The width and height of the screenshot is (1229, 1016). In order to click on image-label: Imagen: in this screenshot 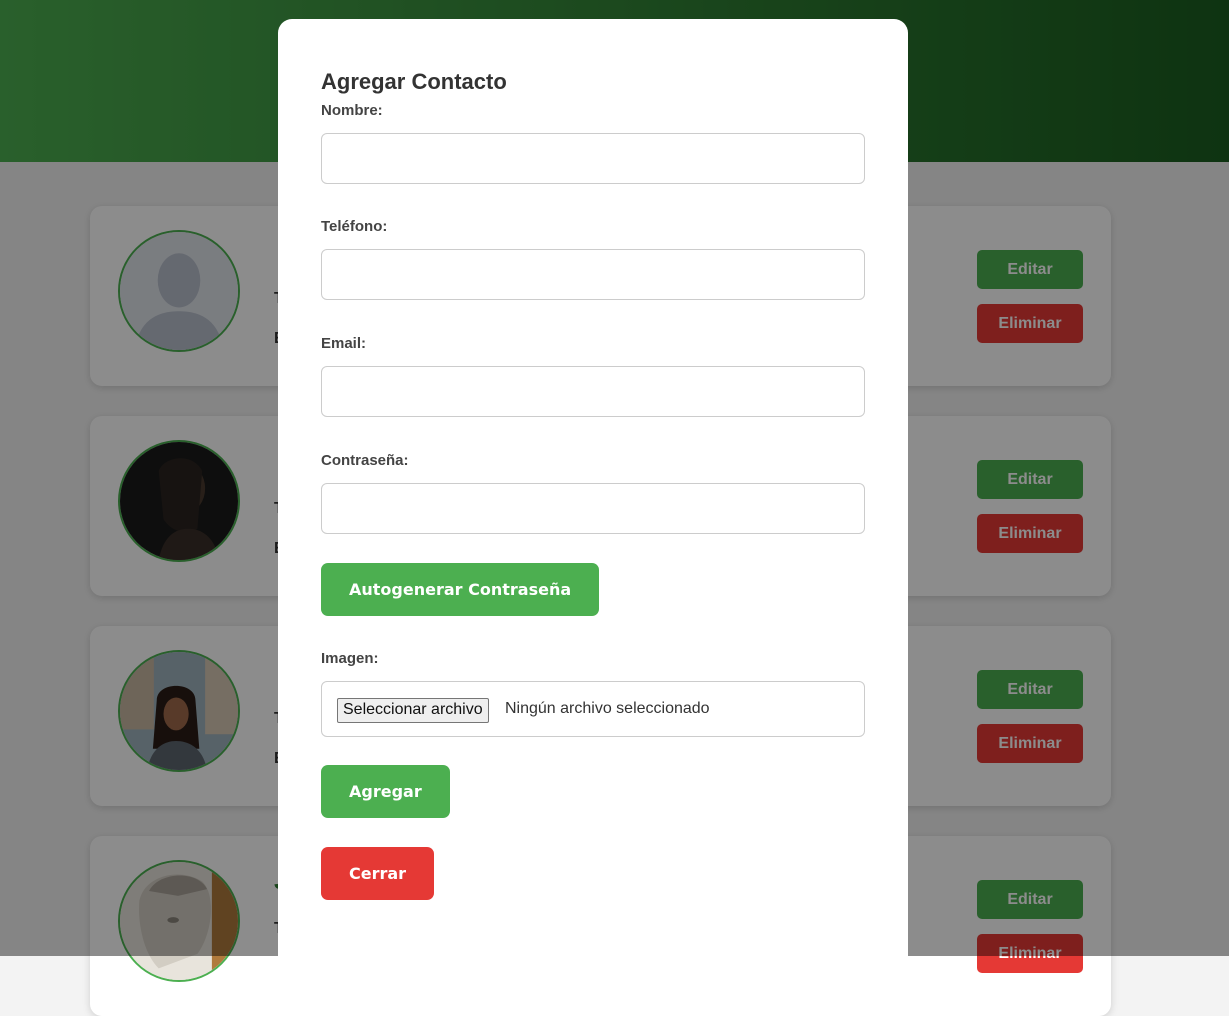, I will do `click(350, 658)`.